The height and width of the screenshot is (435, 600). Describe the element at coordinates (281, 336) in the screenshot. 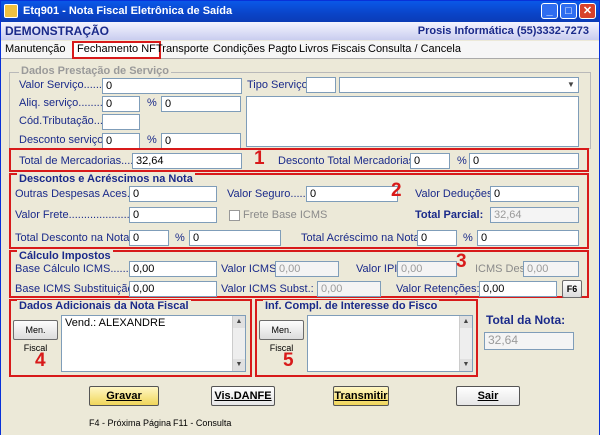

I see `men-fiscal-fisco-button: Men. Fiscal` at that location.